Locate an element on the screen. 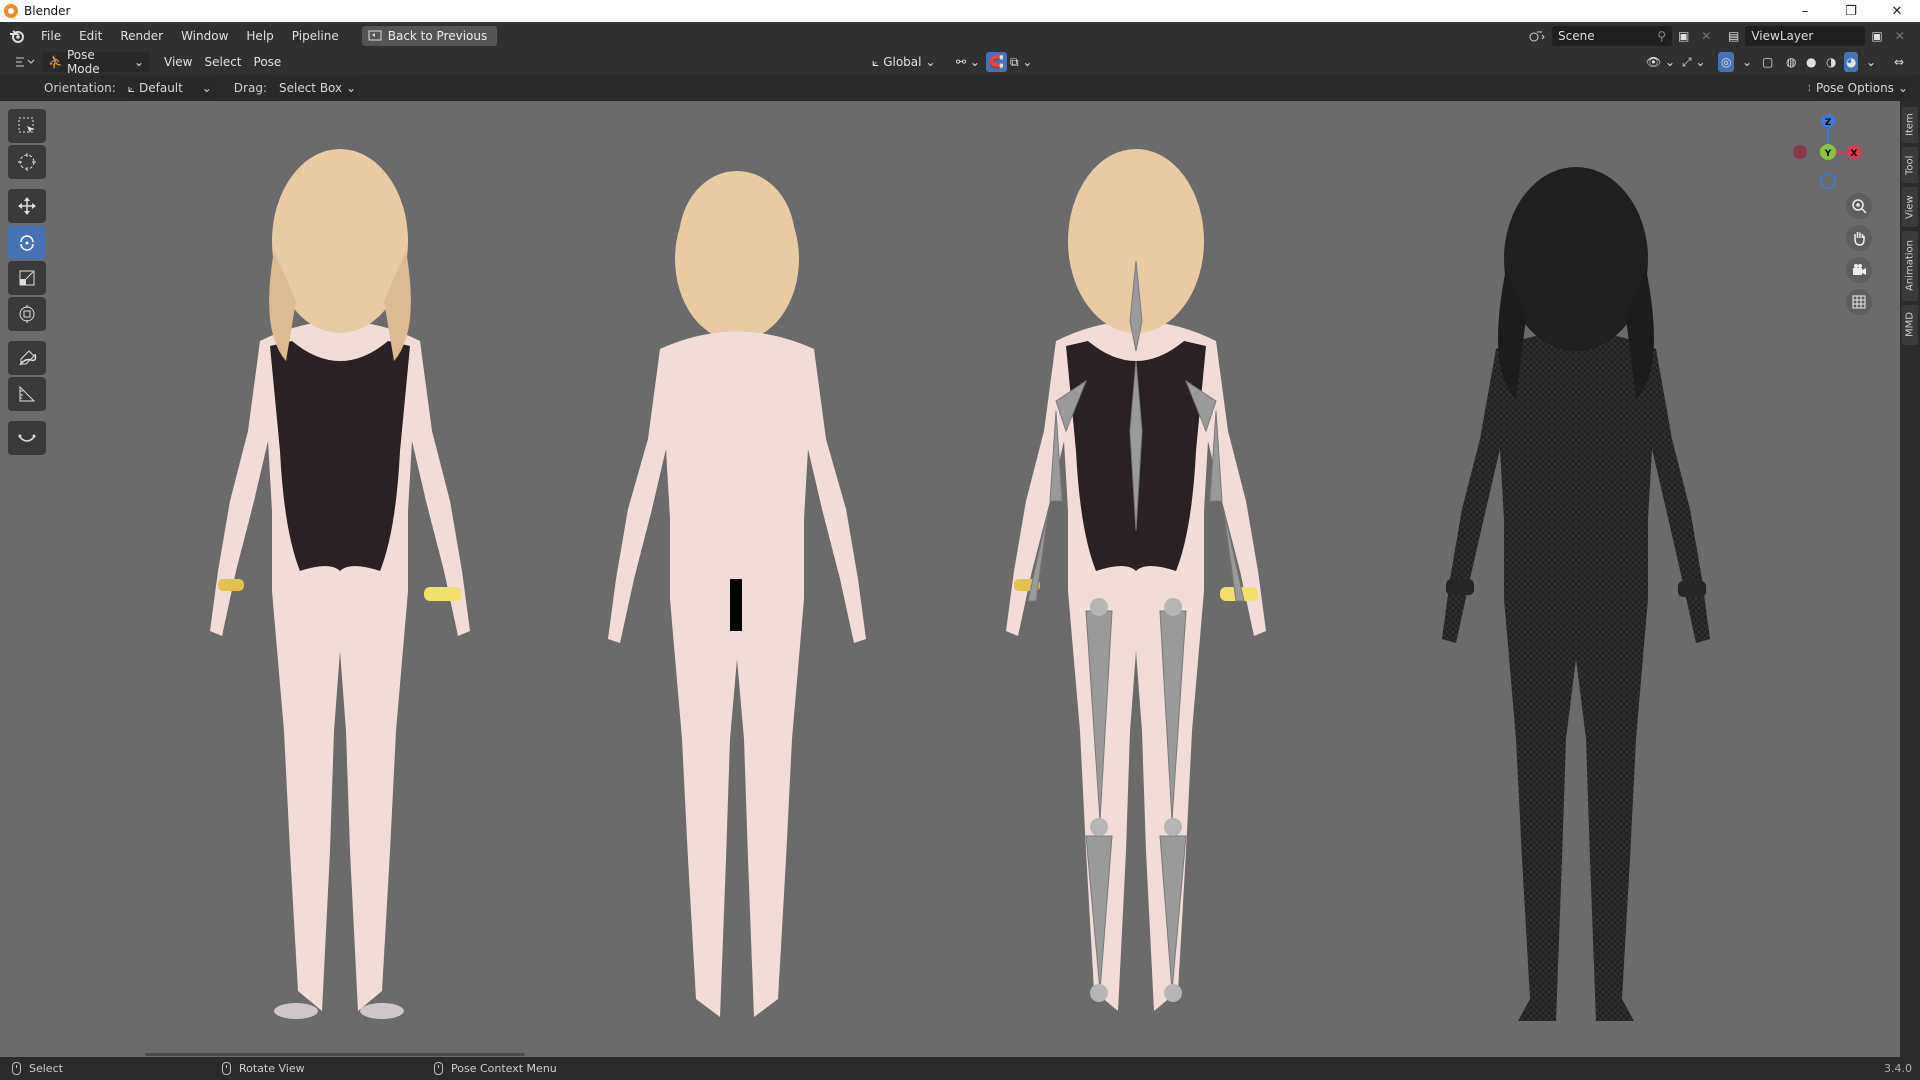 The image size is (1920, 1080). tab-mmd: MMD is located at coordinates (1910, 325).